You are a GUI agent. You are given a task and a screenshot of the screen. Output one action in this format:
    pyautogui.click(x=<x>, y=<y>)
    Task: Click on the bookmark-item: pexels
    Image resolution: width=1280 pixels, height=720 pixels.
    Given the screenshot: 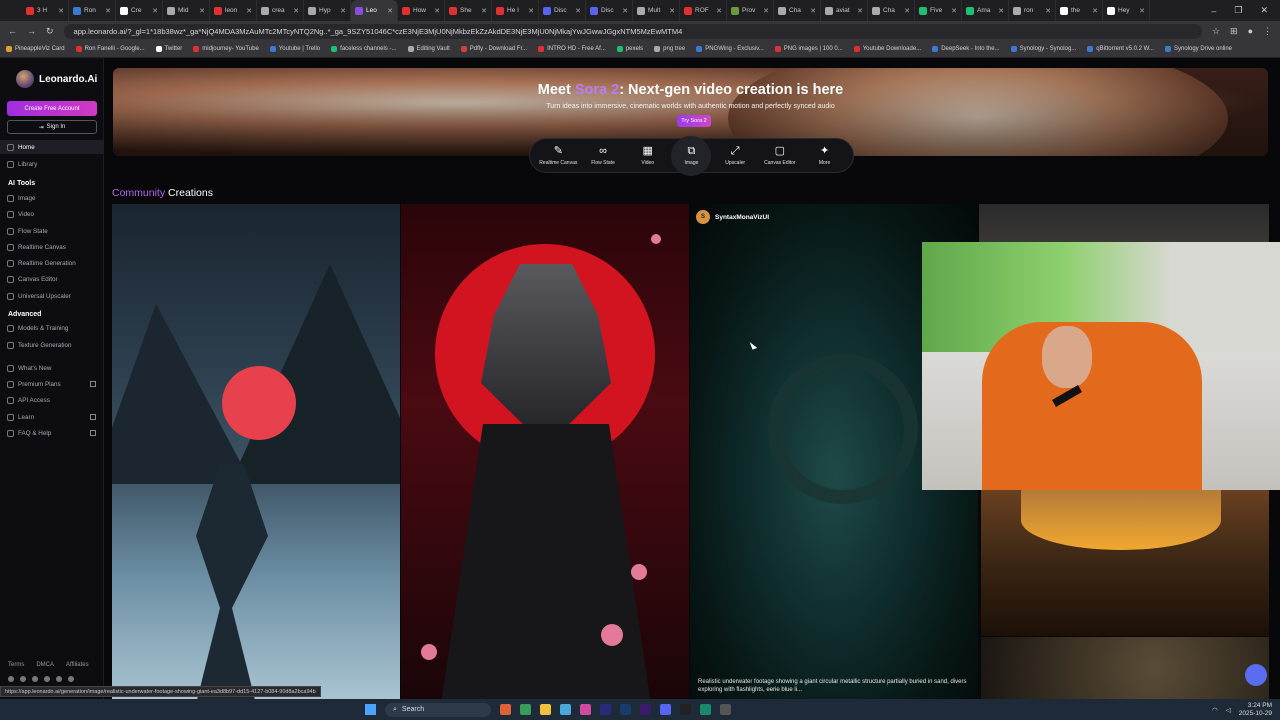 What is the action you would take?
    pyautogui.click(x=629, y=49)
    